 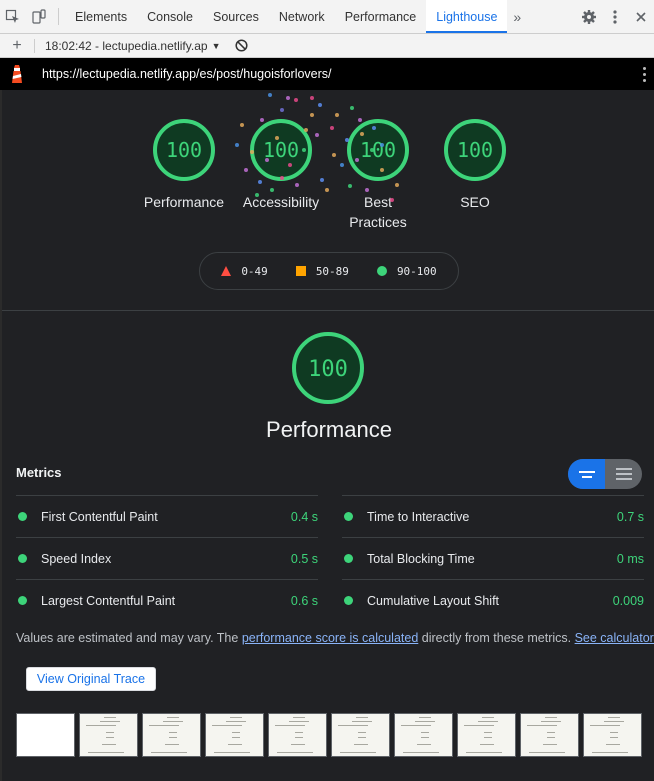 What do you see at coordinates (304, 516) in the screenshot?
I see `metric-value: 0.4 s` at bounding box center [304, 516].